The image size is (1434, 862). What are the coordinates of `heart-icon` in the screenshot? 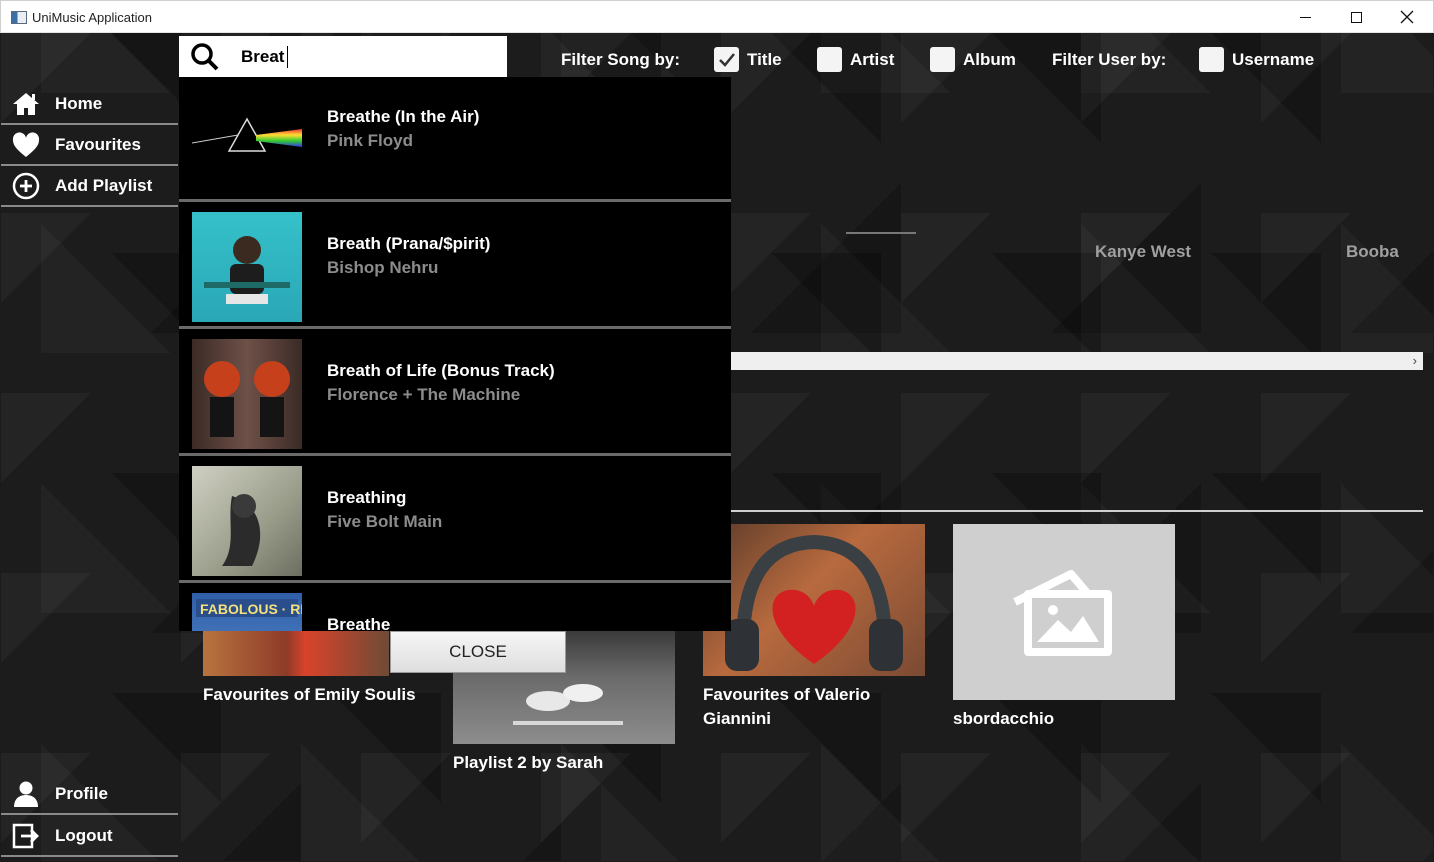 It's located at (26, 145).